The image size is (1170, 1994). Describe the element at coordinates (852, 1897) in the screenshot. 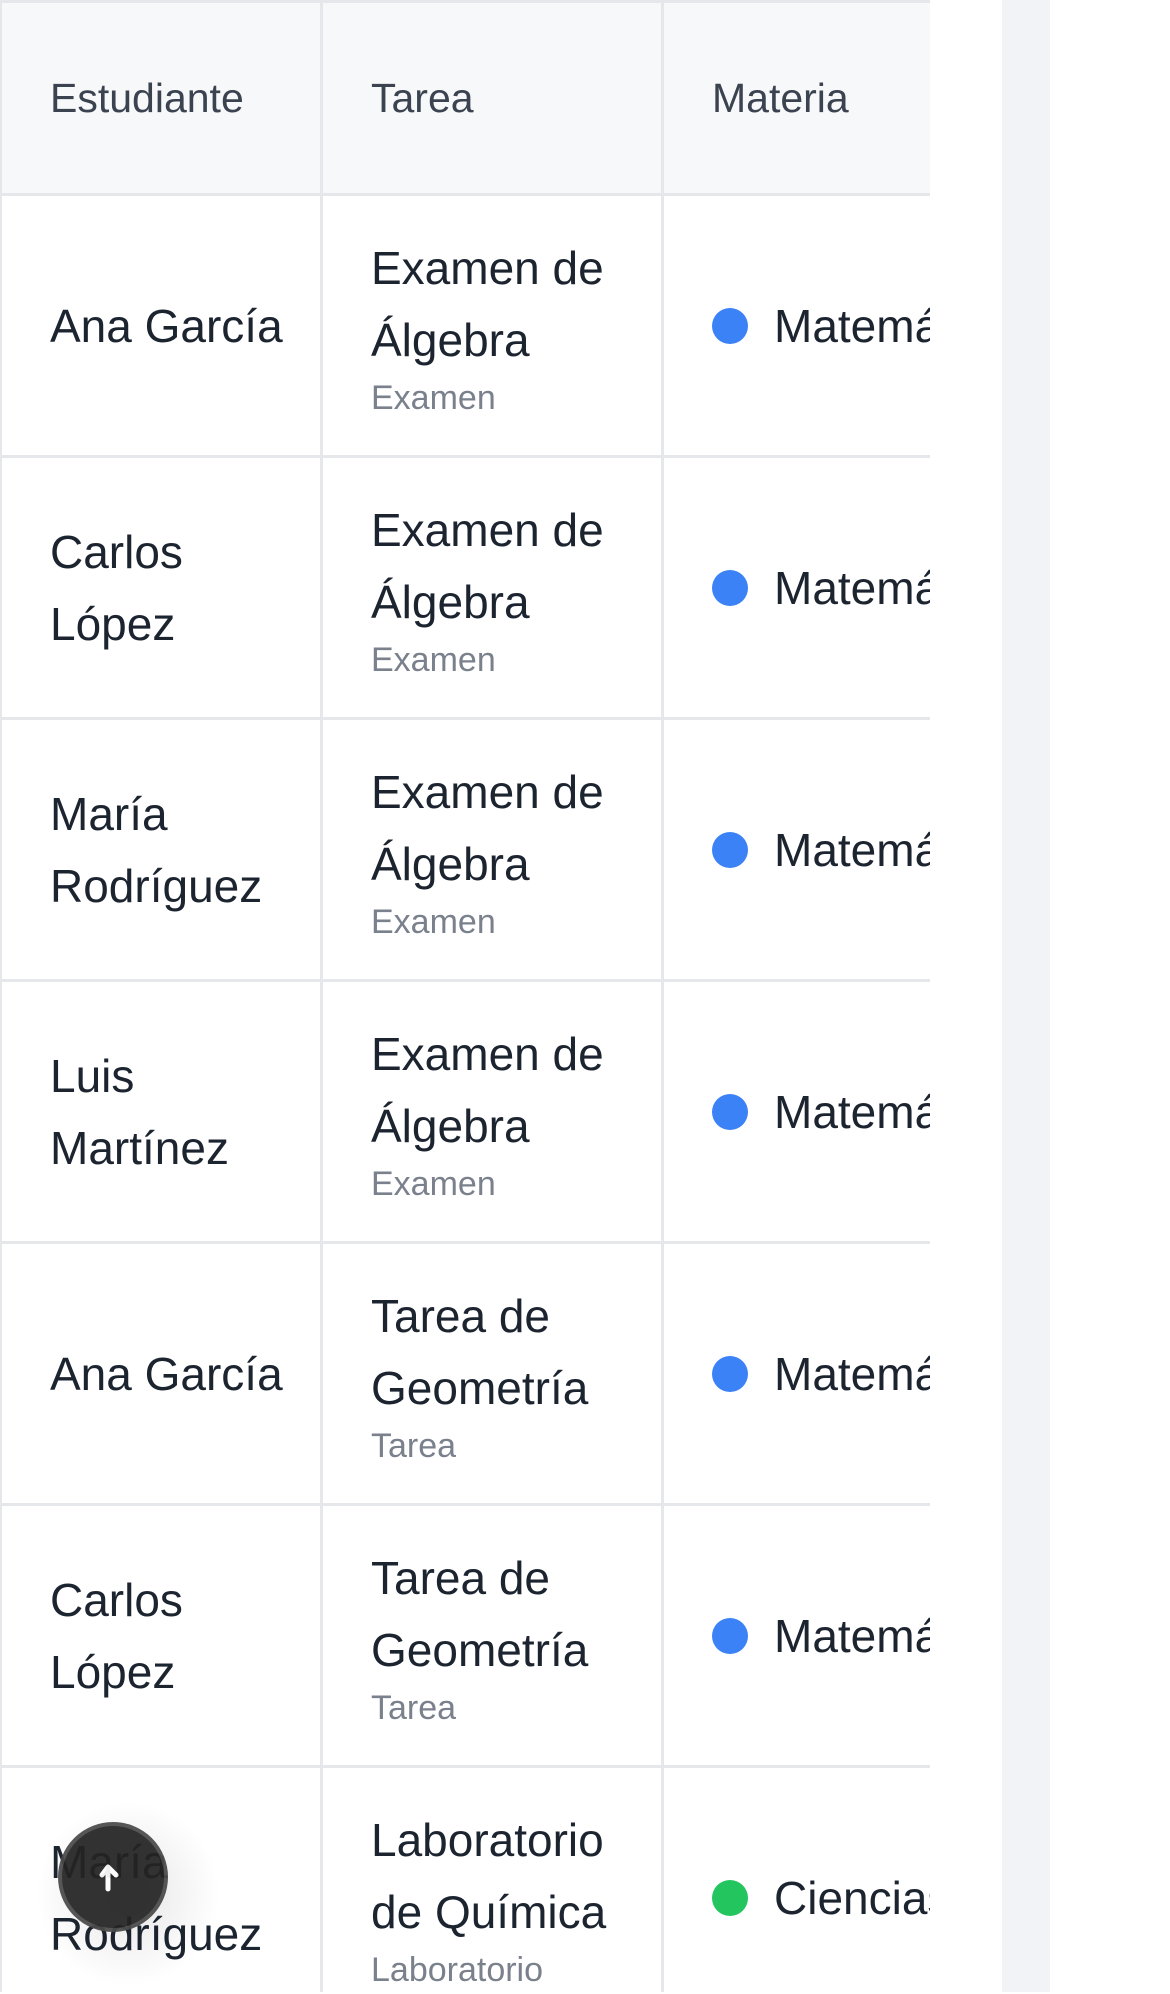

I see `subject-name: Ciencias` at that location.